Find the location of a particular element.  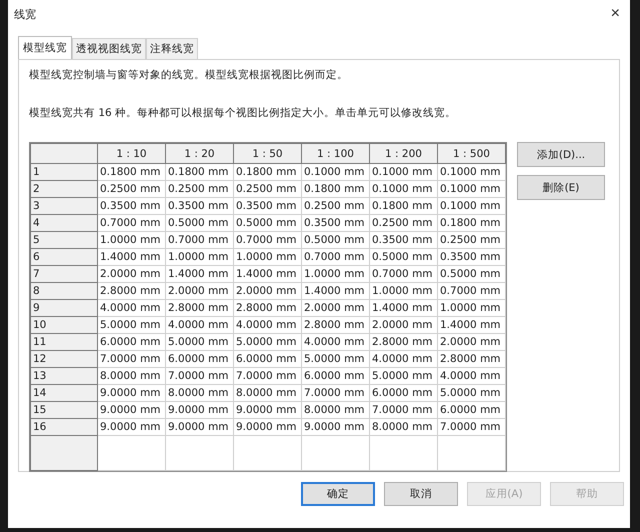

tab: 模型线宽 is located at coordinates (45, 47).